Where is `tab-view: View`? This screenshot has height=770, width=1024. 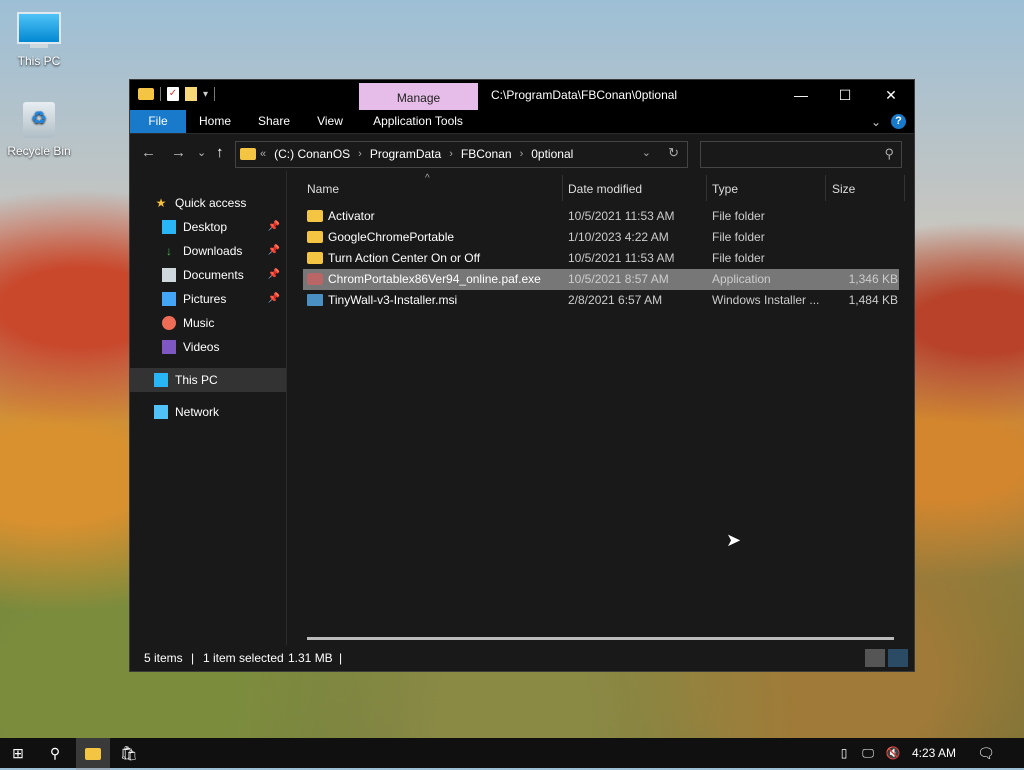 tab-view: View is located at coordinates (330, 121).